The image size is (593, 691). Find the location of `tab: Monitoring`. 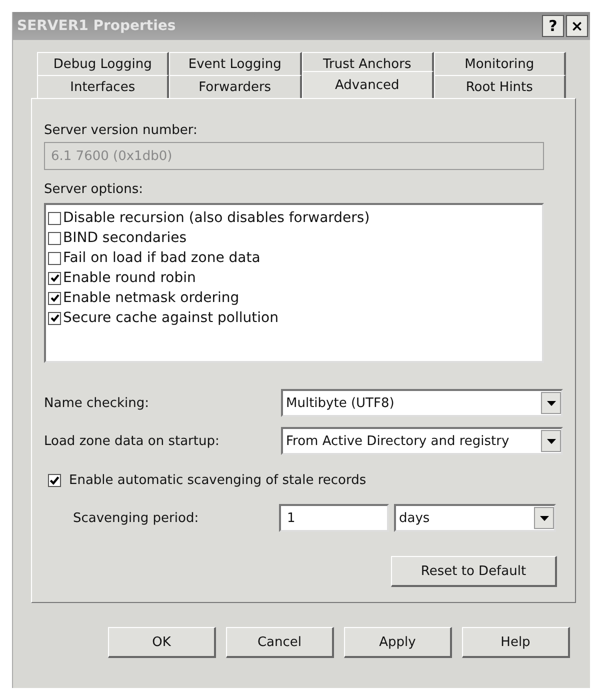

tab: Monitoring is located at coordinates (500, 63).